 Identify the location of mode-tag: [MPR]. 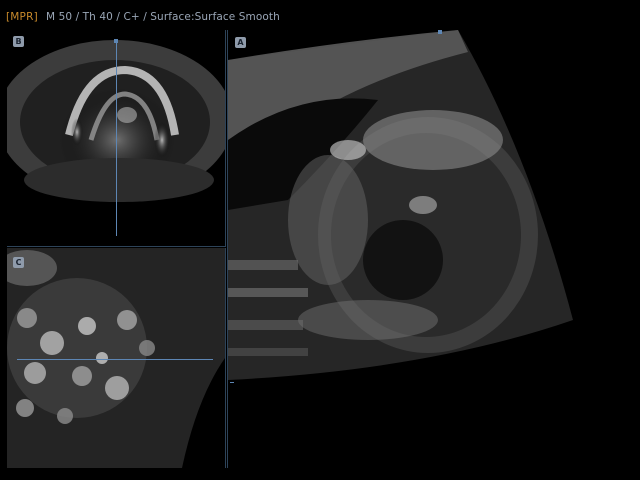
(22, 17).